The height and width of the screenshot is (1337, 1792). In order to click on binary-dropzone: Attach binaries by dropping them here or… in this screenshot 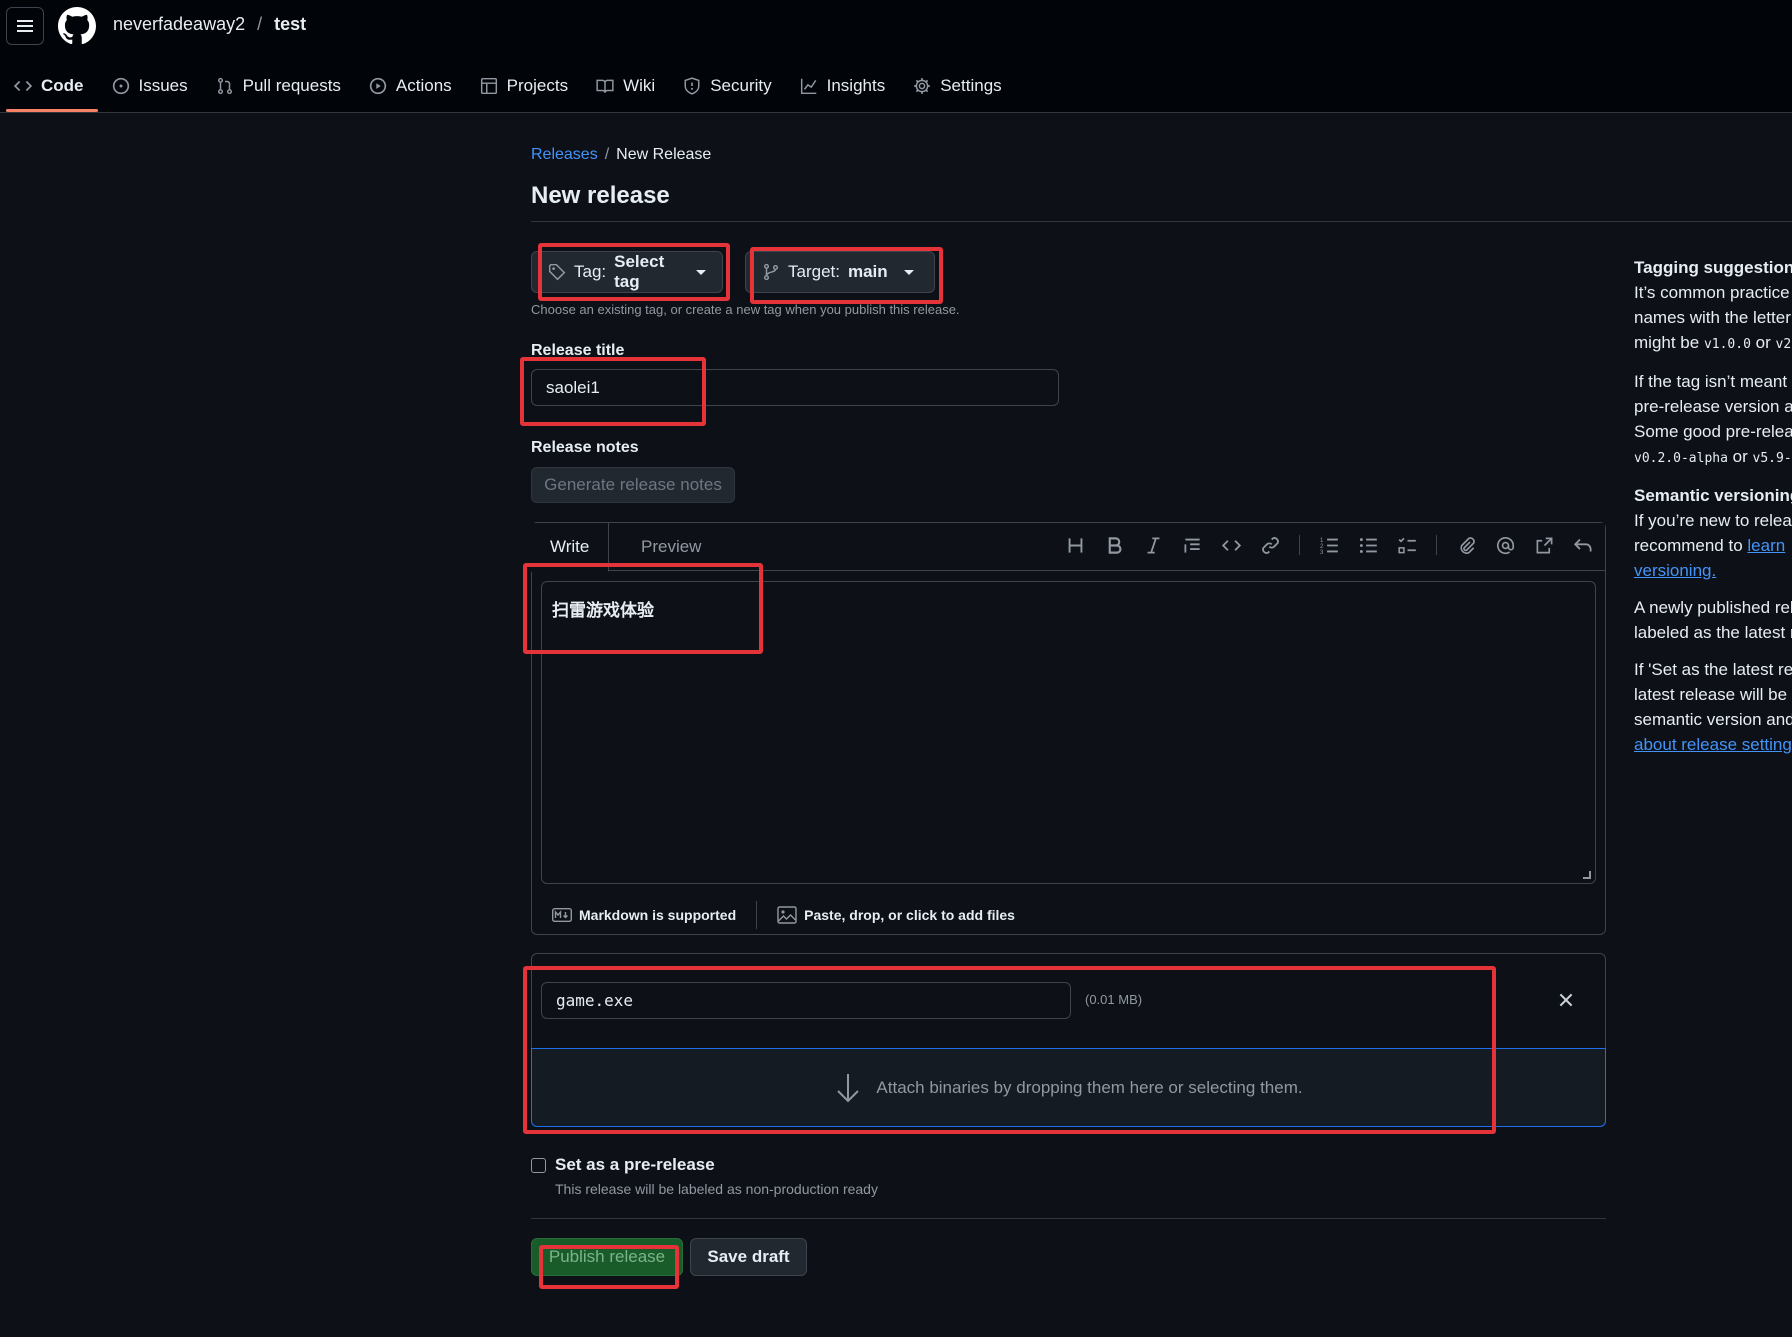, I will do `click(1068, 1087)`.